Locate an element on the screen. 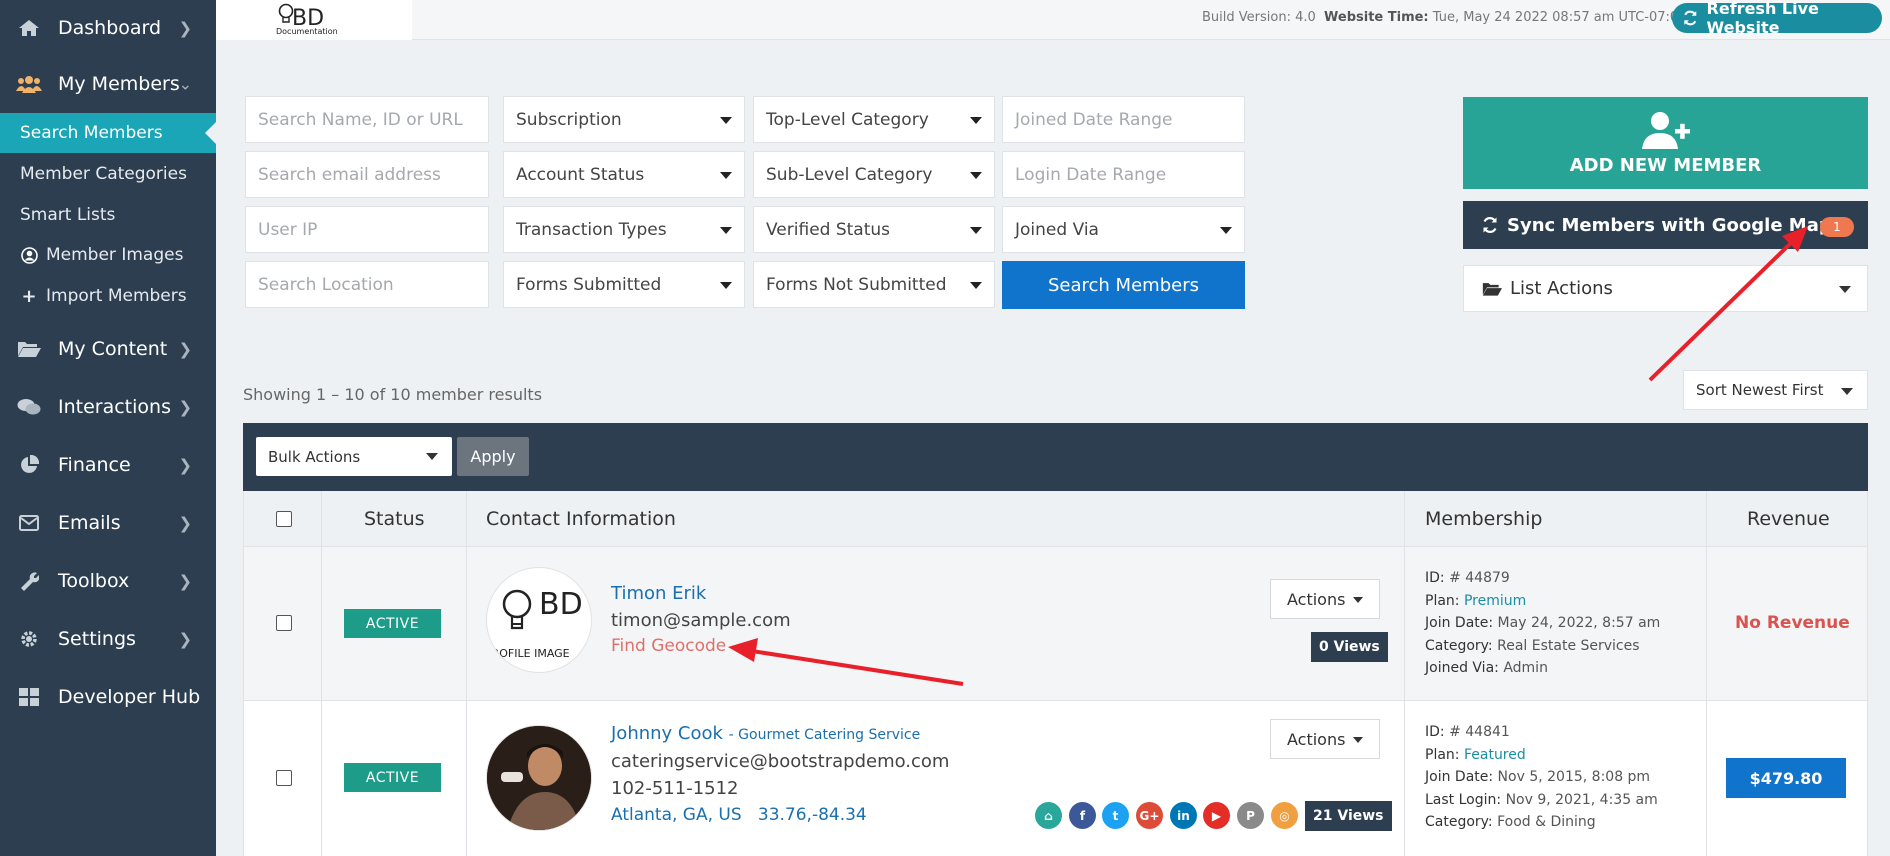  annotation-arrowhead is located at coordinates (743, 650).